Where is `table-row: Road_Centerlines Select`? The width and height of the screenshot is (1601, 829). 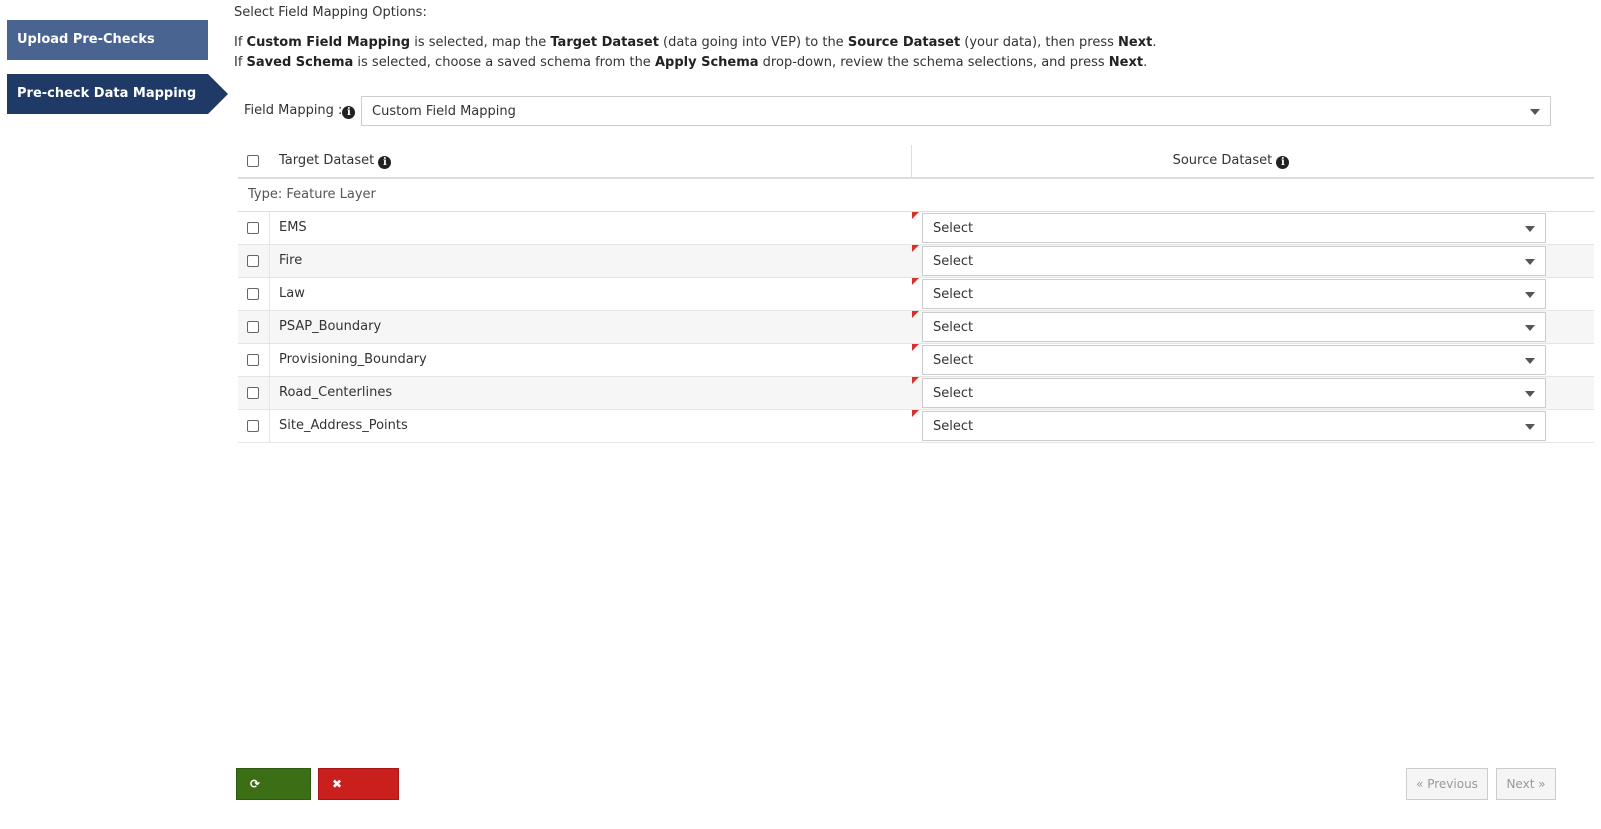 table-row: Road_Centerlines Select is located at coordinates (916, 393).